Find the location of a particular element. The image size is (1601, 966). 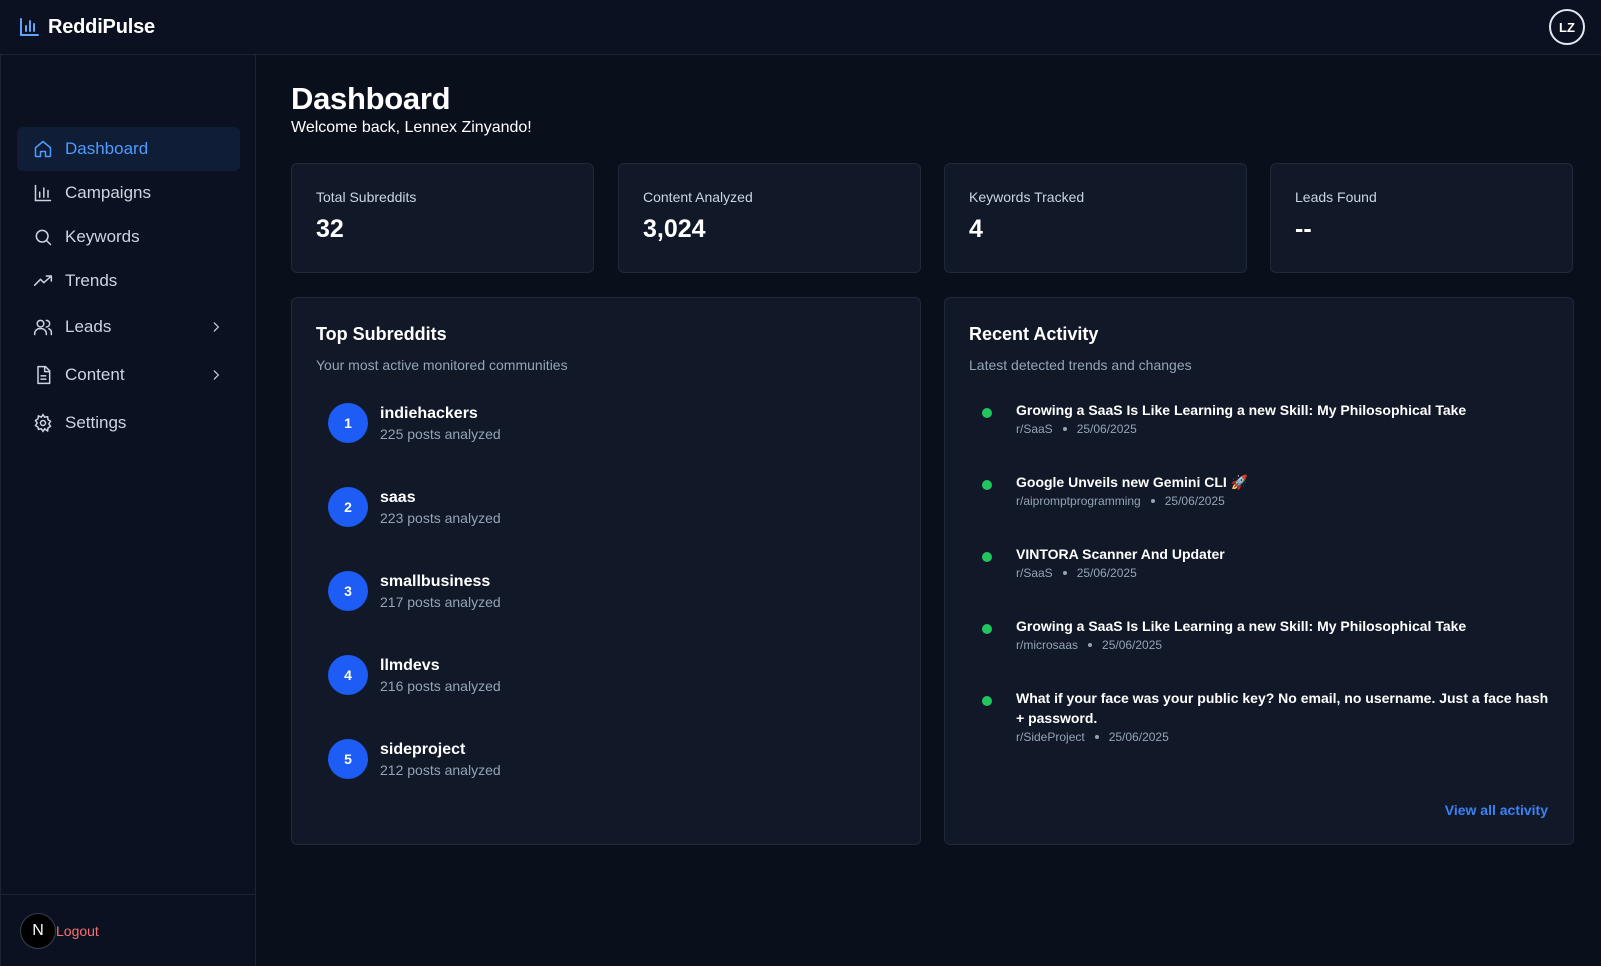

search-icon is located at coordinates (43, 237).